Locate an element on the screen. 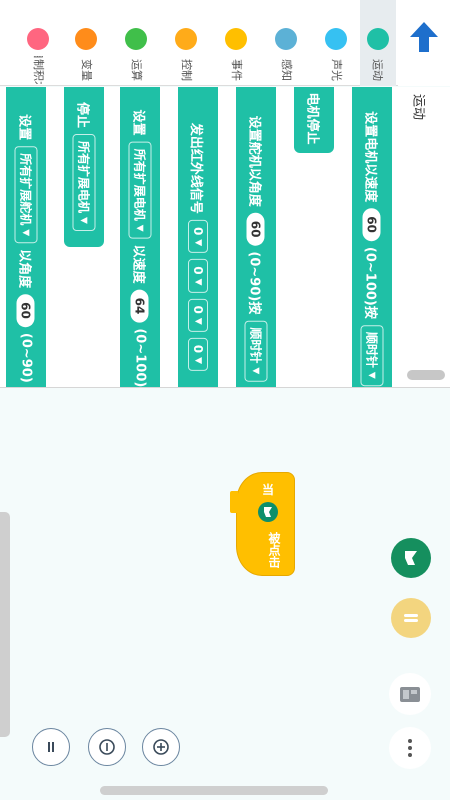 The height and width of the screenshot is (800, 450). more-options-button is located at coordinates (410, 748).